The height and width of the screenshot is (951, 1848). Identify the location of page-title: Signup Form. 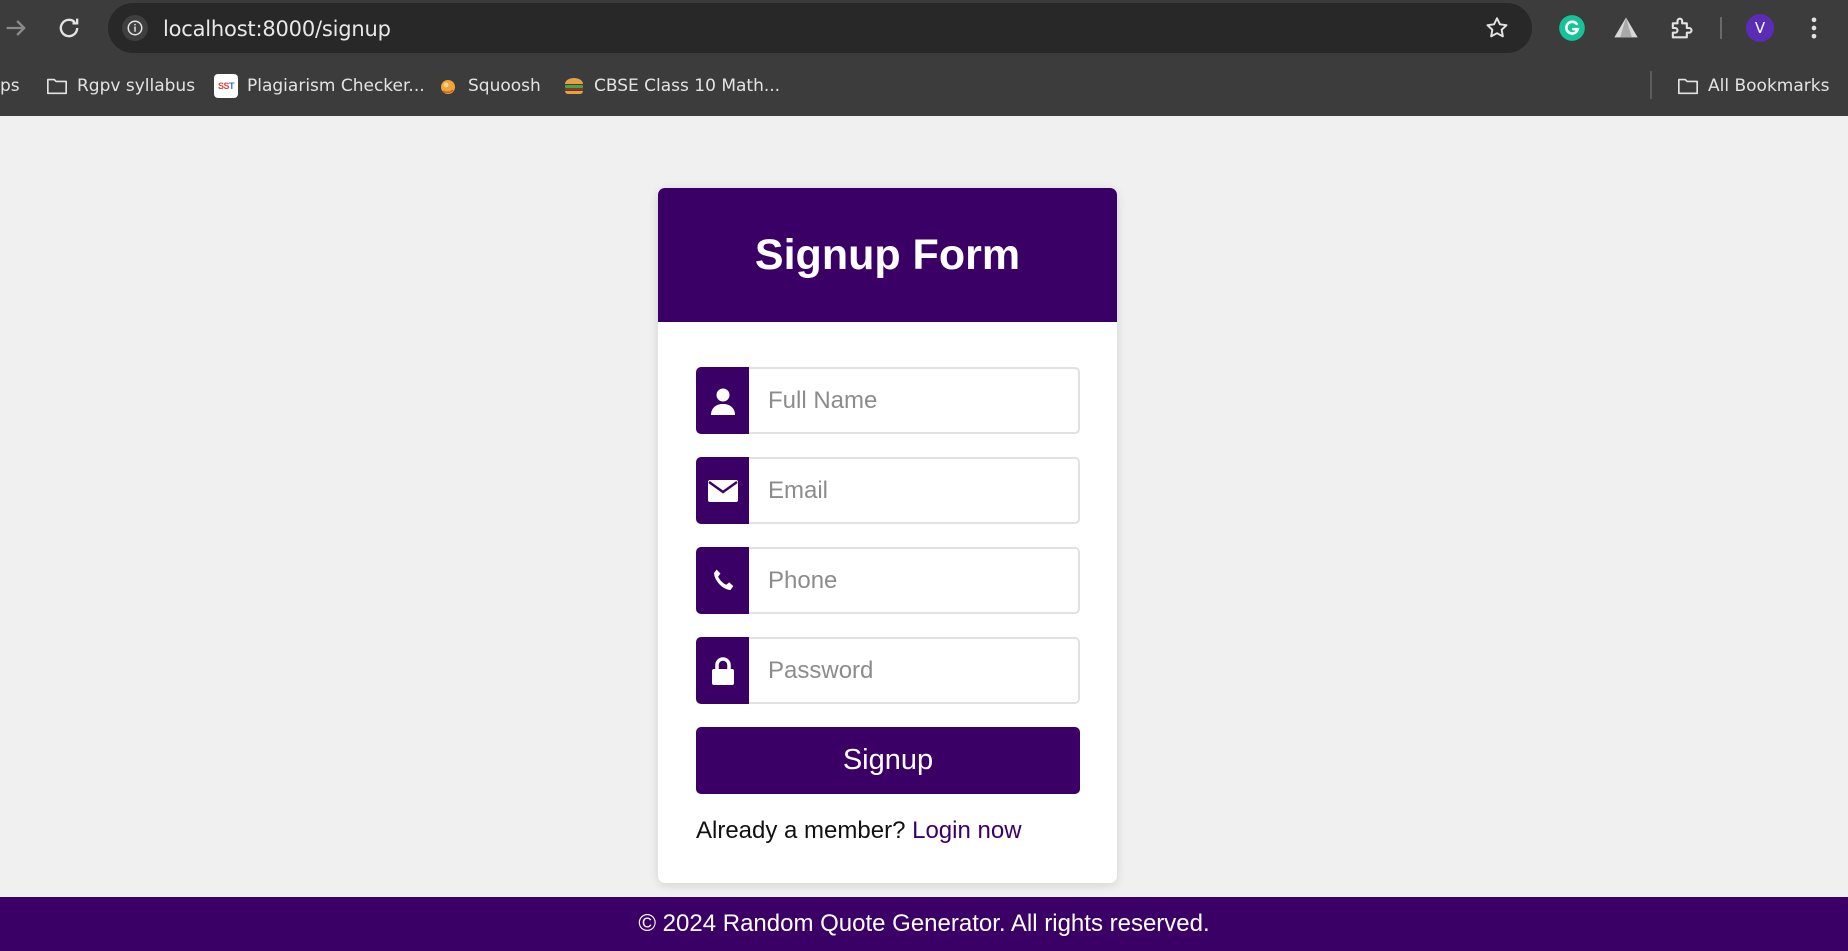
(887, 254).